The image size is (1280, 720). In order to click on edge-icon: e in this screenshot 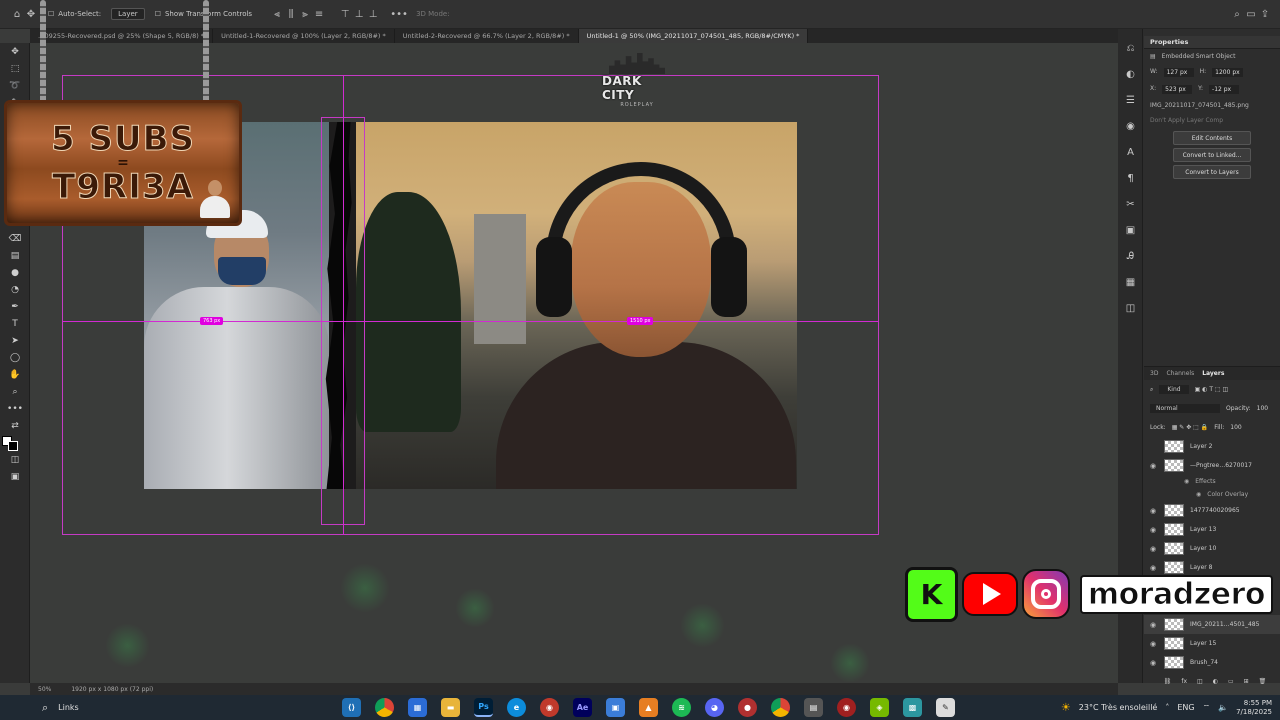, I will do `click(516, 707)`.